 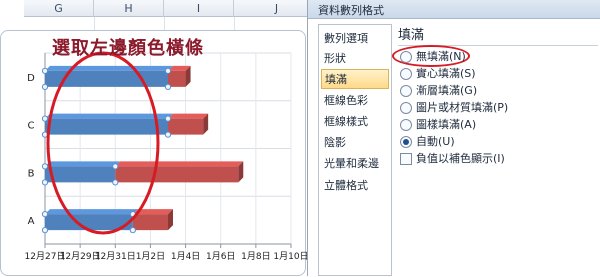 What do you see at coordinates (220, 256) in the screenshot?
I see `x-tick-label: 1月6日` at bounding box center [220, 256].